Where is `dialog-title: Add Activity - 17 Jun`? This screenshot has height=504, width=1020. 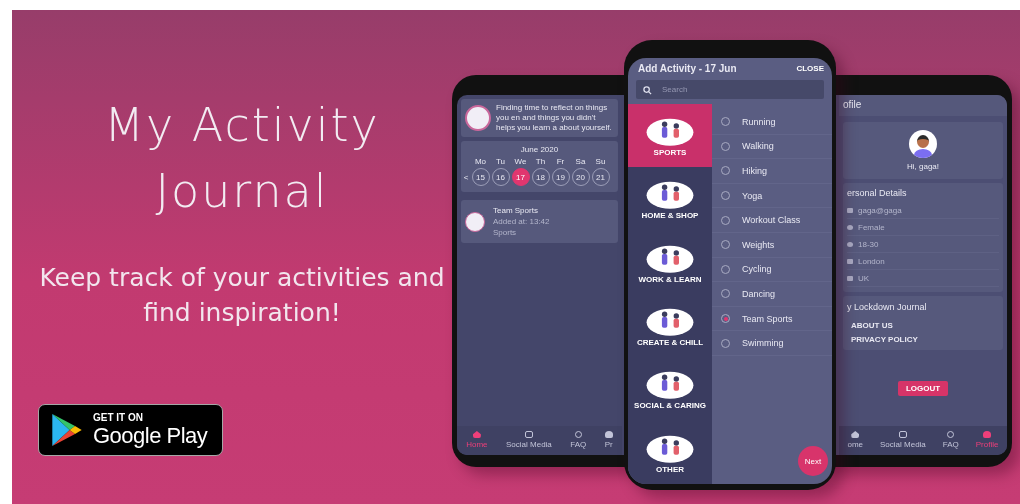
dialog-title: Add Activity - 17 Jun is located at coordinates (687, 68).